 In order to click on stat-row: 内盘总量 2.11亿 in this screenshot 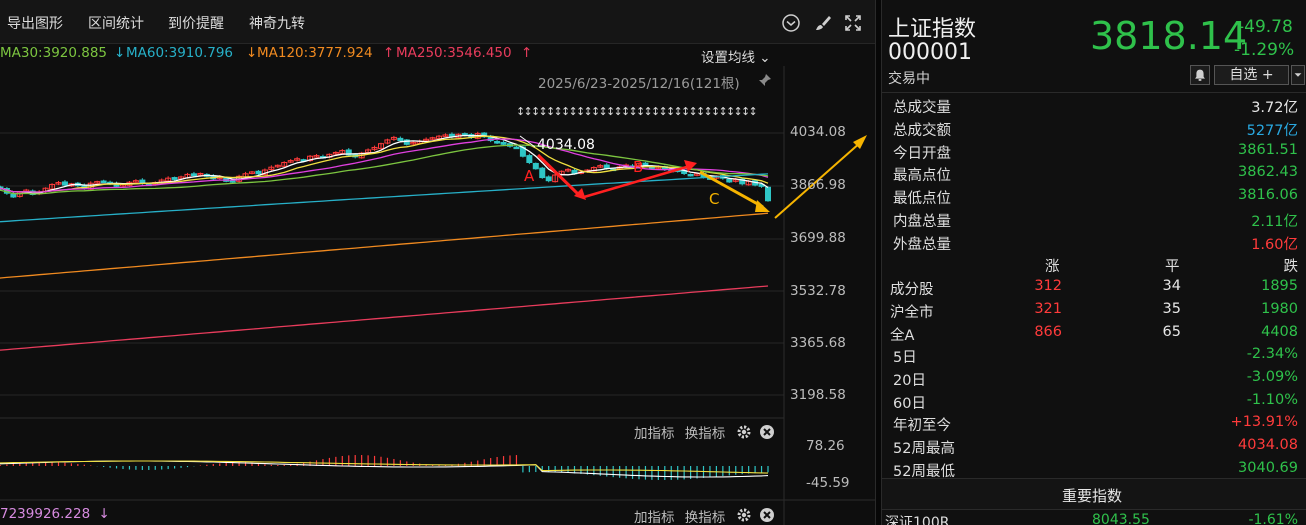, I will do `click(1094, 219)`.